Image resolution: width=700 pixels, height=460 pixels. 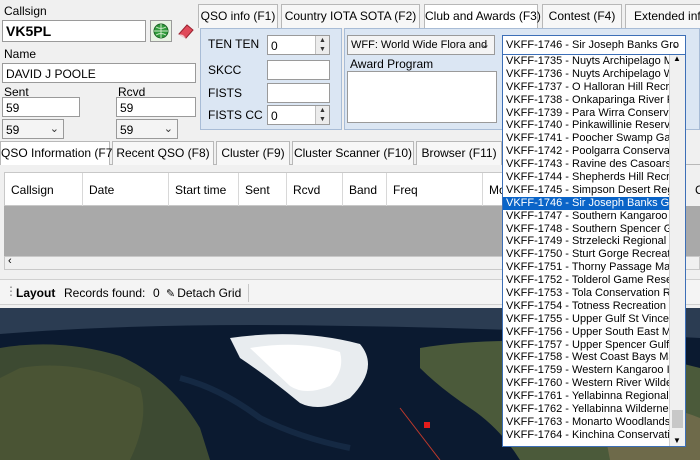 I want to click on dropdown-item: VKFF-1751 - Thorny Passage Marin, so click(x=586, y=267).